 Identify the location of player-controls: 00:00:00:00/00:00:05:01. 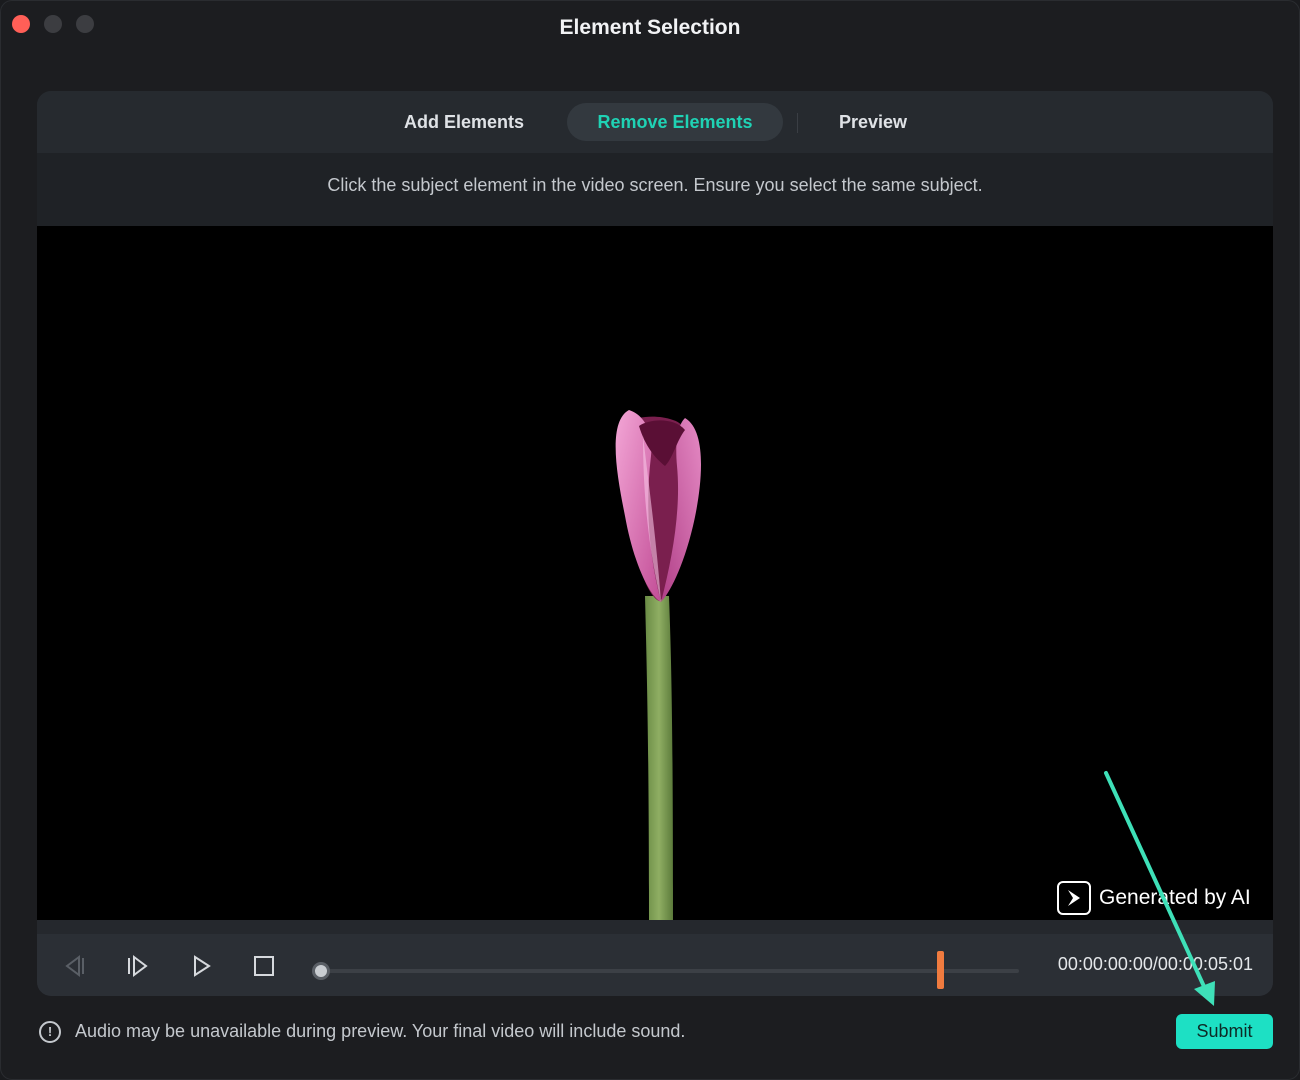
(655, 965).